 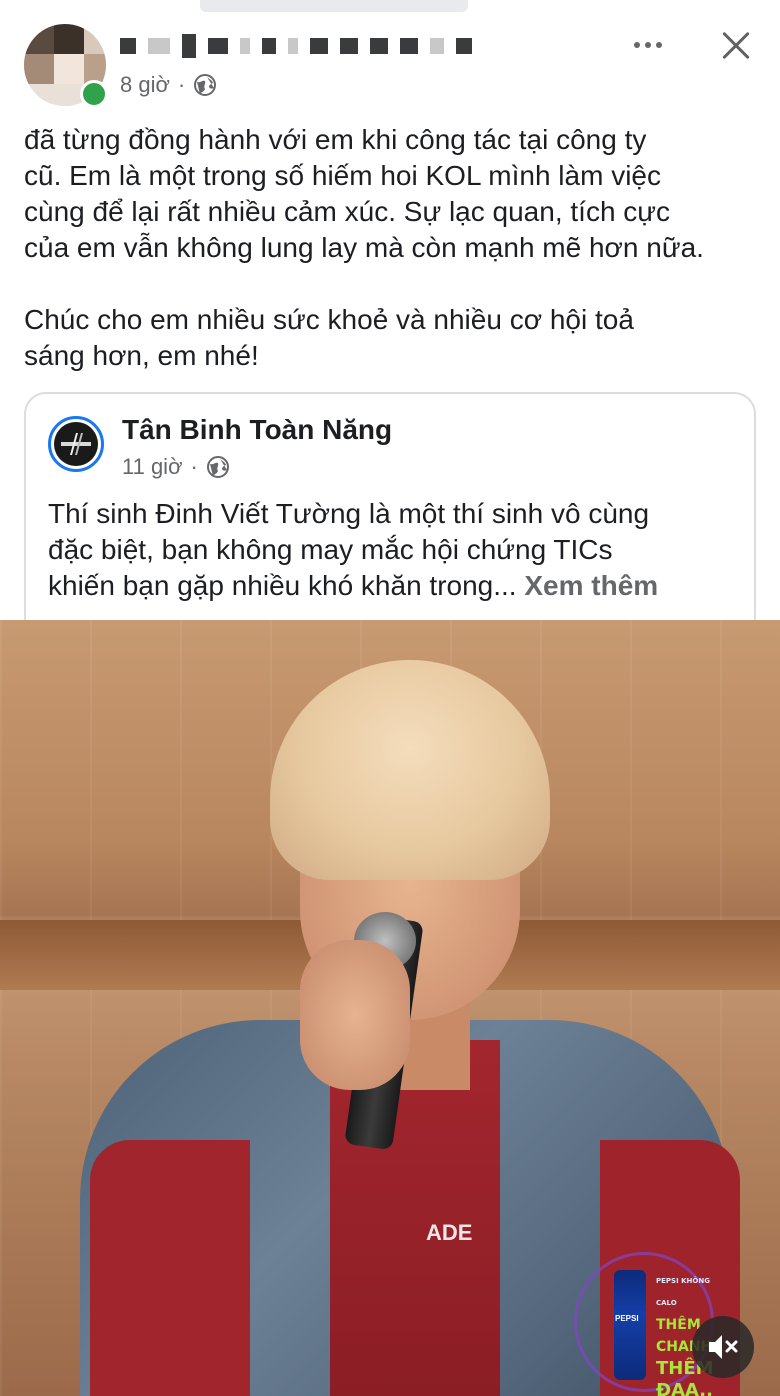 I want to click on pepsi-can-icon: PEPSI, so click(x=630, y=1325).